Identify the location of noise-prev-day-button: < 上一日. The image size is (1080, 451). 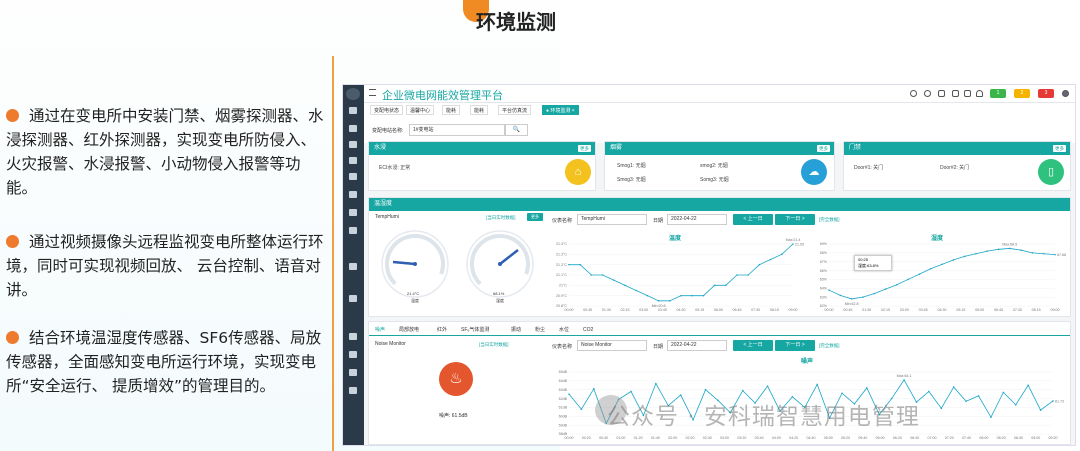
(753, 345).